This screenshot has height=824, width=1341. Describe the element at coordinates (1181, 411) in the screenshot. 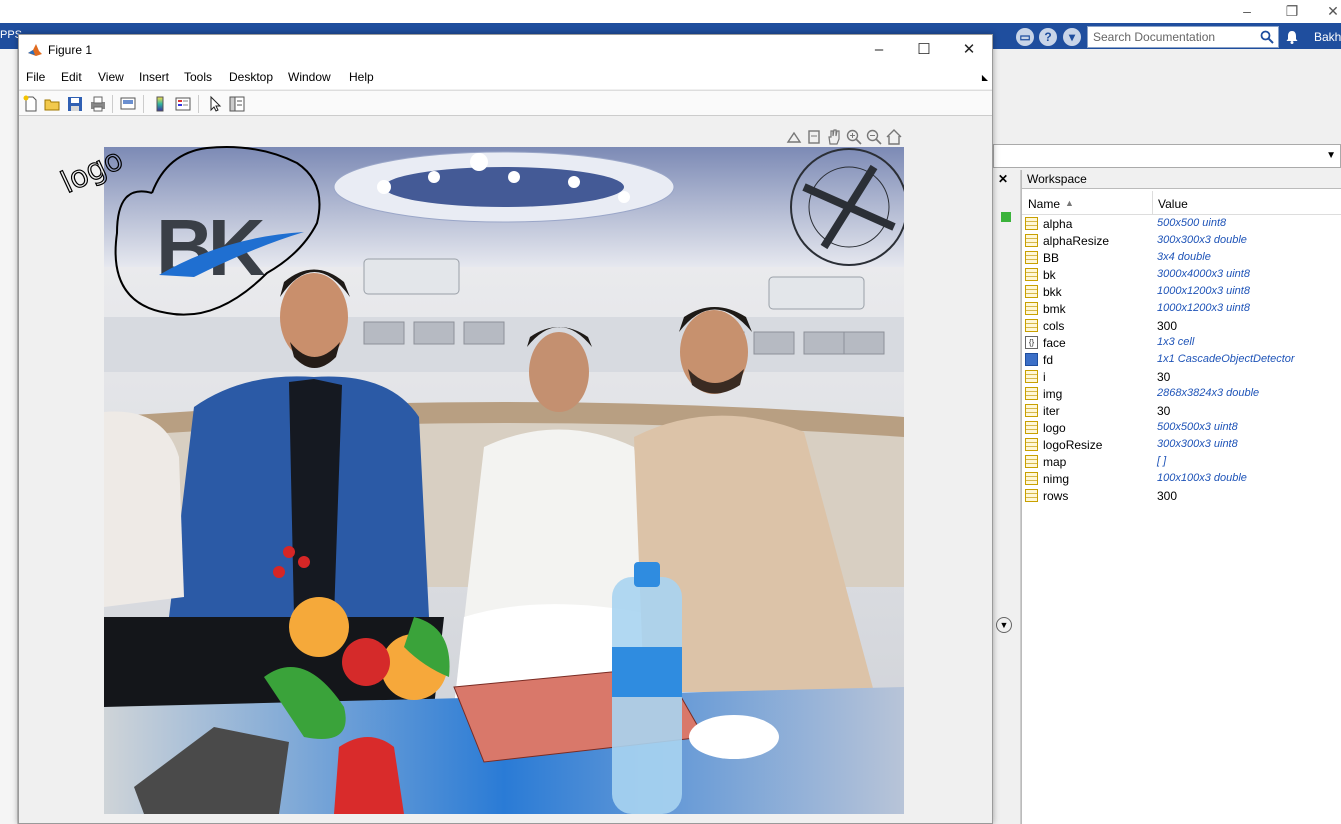

I see `workspace-row: iter 30` at that location.